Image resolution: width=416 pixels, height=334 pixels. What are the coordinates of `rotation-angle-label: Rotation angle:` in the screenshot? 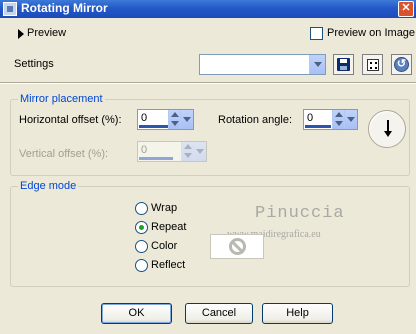 It's located at (255, 120).